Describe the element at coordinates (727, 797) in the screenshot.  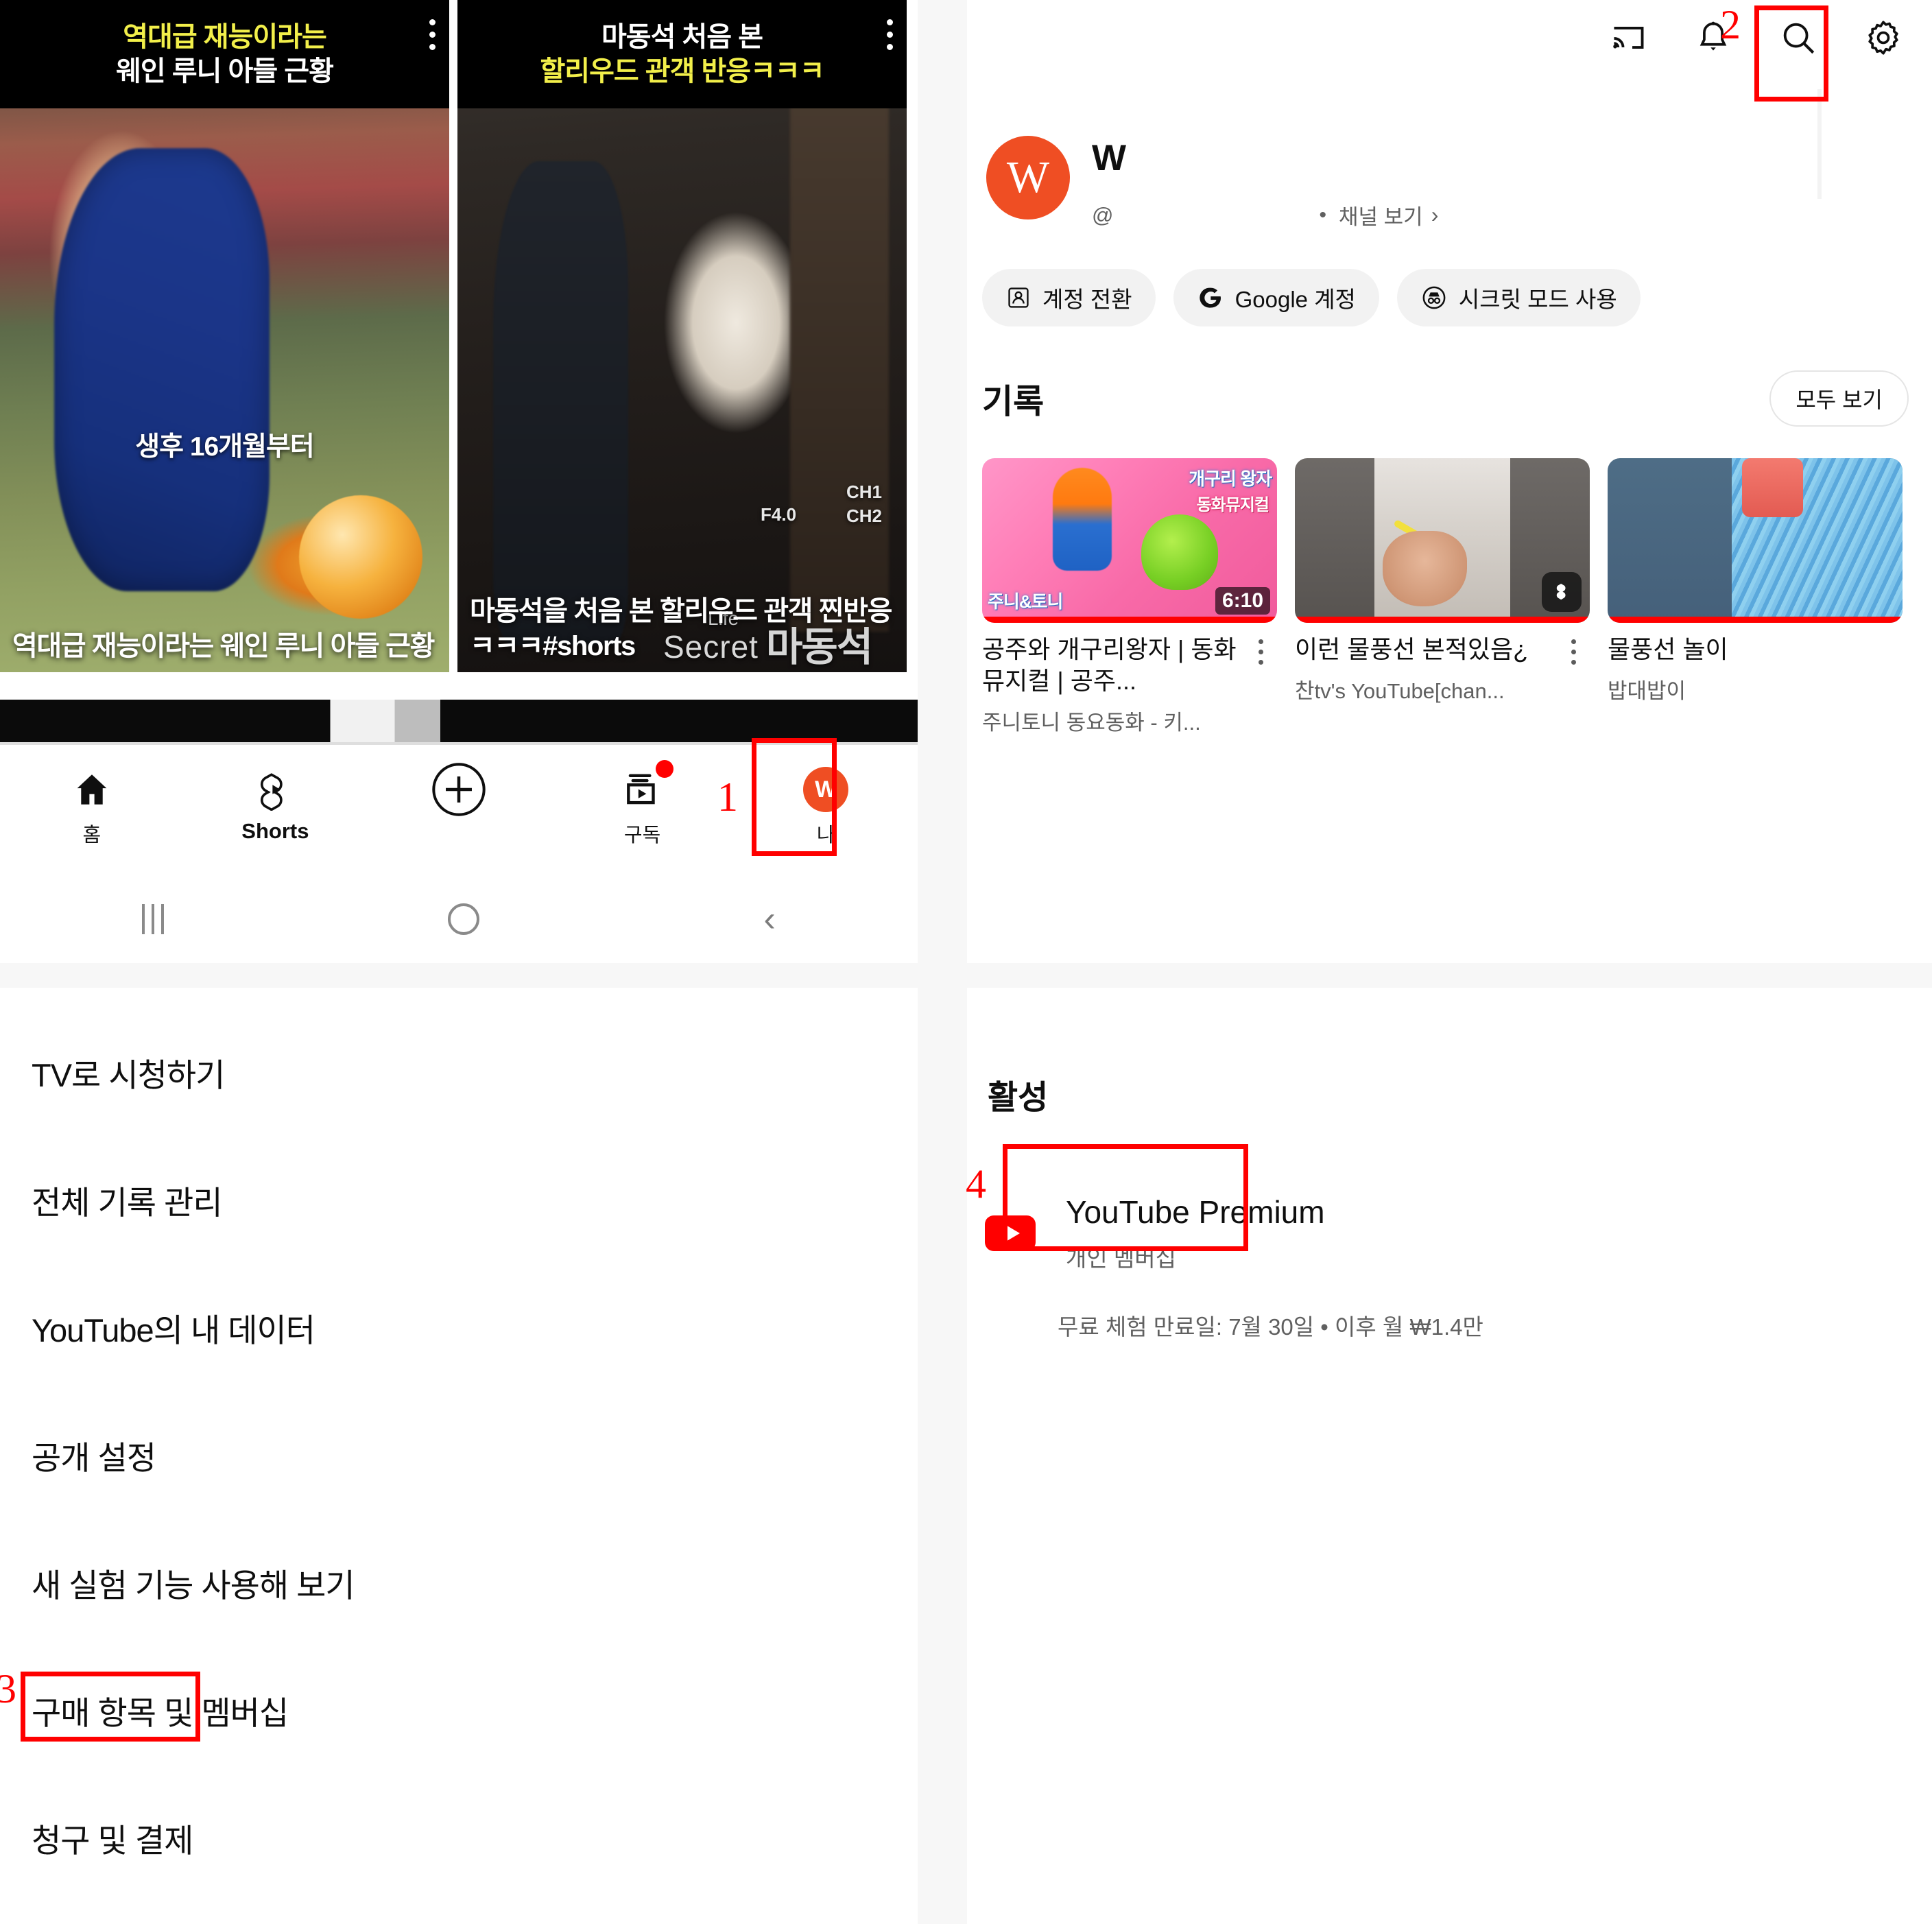
I see `step-number-1: 1` at that location.